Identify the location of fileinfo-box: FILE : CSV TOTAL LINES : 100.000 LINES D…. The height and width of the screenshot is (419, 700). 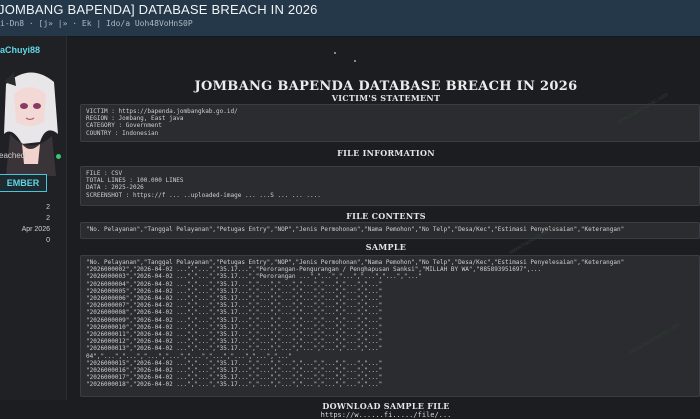
(390, 186).